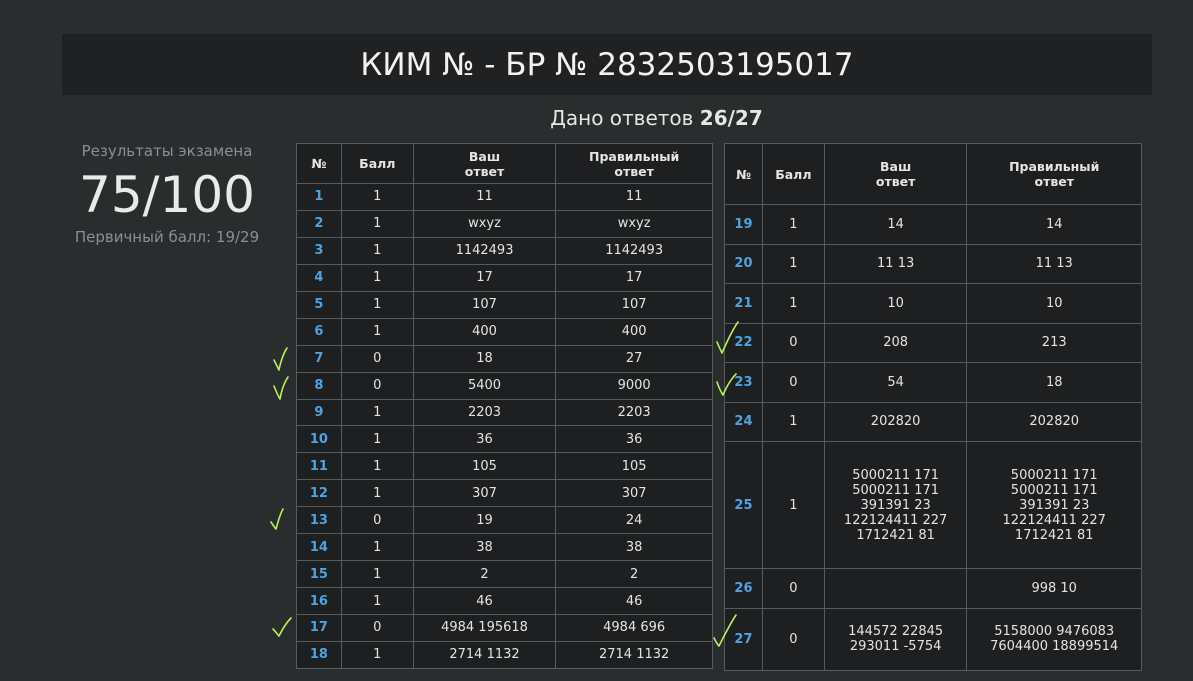 This screenshot has height=681, width=1193. Describe the element at coordinates (319, 628) in the screenshot. I see `task-number: 17` at that location.